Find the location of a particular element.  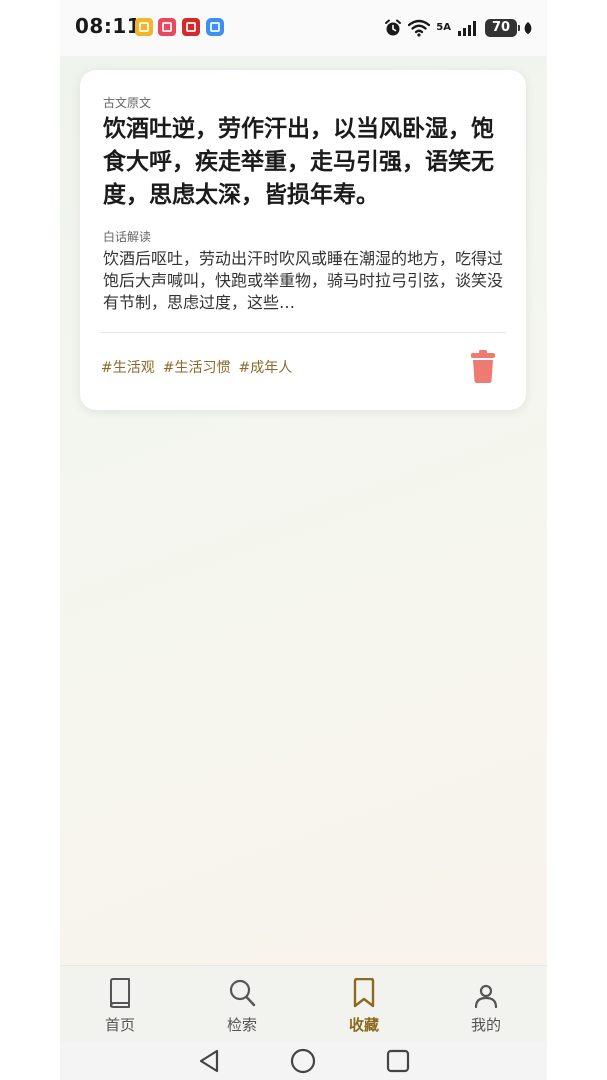

trash-icon is located at coordinates (483, 366).